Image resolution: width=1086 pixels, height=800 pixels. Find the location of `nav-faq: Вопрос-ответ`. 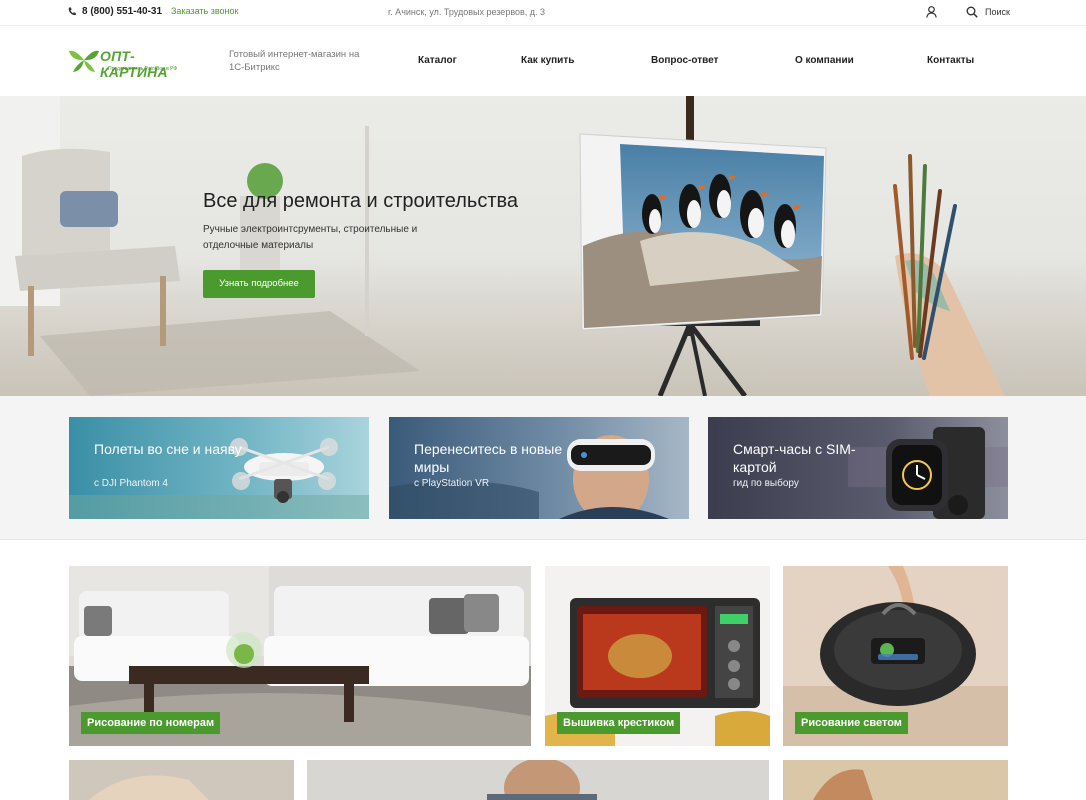

nav-faq: Вопрос-ответ is located at coordinates (684, 60).